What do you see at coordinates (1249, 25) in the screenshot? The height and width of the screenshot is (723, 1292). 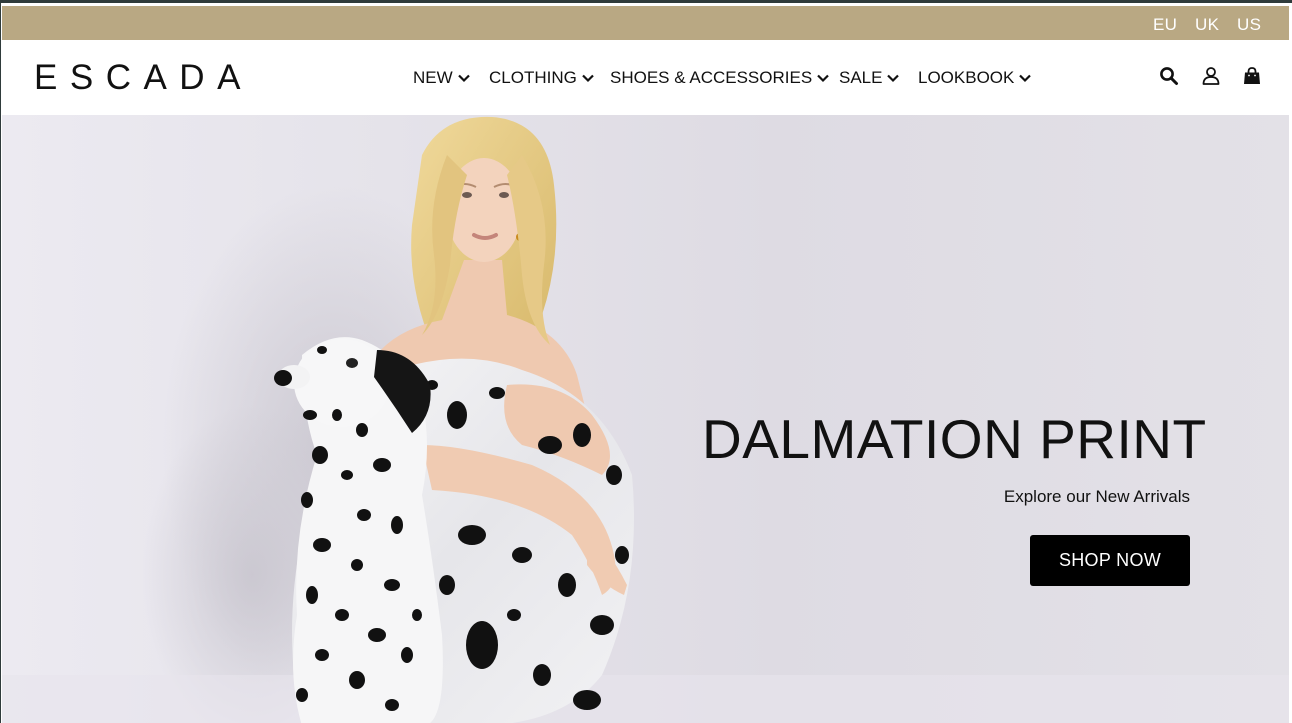 I see `region-link-us: US` at bounding box center [1249, 25].